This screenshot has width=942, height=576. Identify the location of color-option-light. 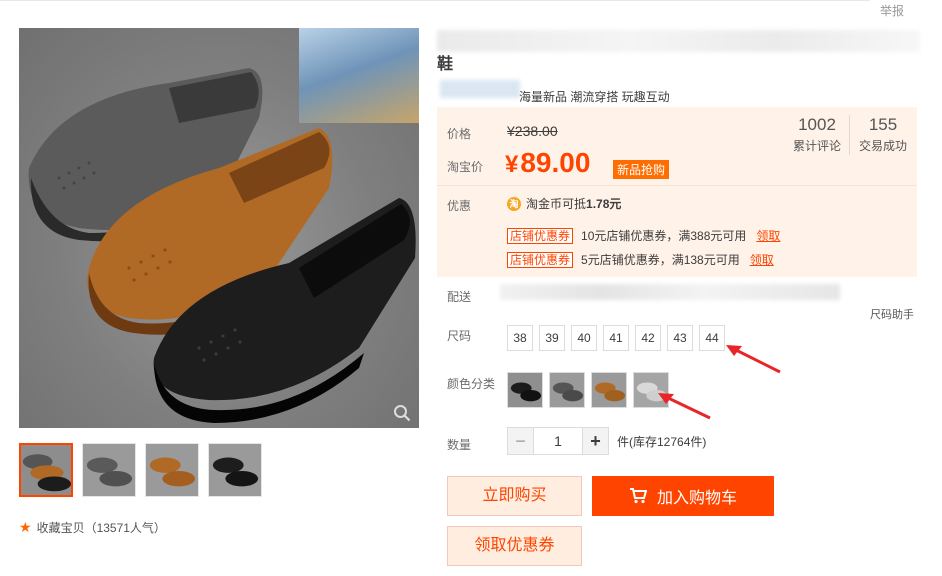
(651, 390).